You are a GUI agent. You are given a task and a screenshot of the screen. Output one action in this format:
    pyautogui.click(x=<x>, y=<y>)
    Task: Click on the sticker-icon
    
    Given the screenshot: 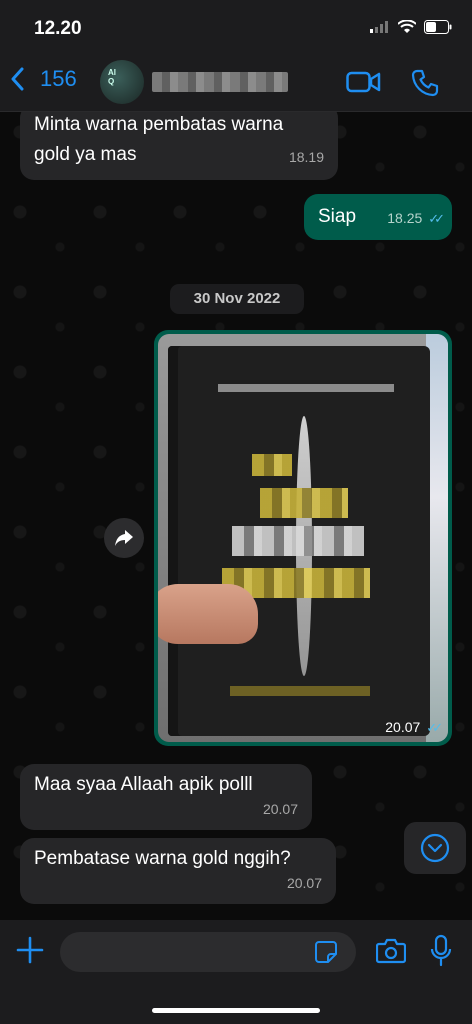 What is the action you would take?
    pyautogui.click(x=326, y=952)
    